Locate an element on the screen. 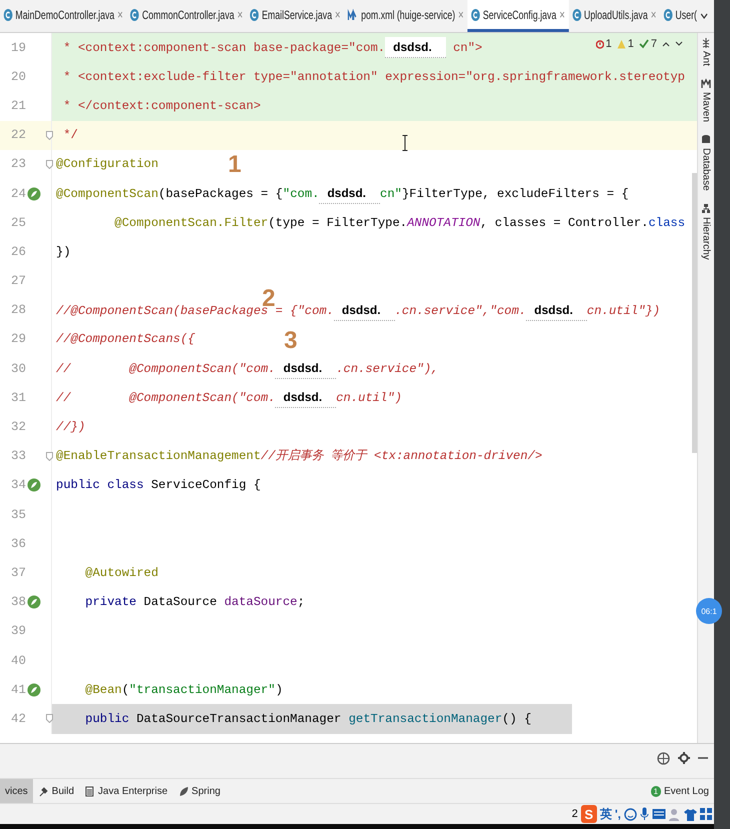 The image size is (730, 829). code-line: @ComponentScan.Filter(type = FilterType.ANNOTATION, classes = Controller.class is located at coordinates (400, 223).